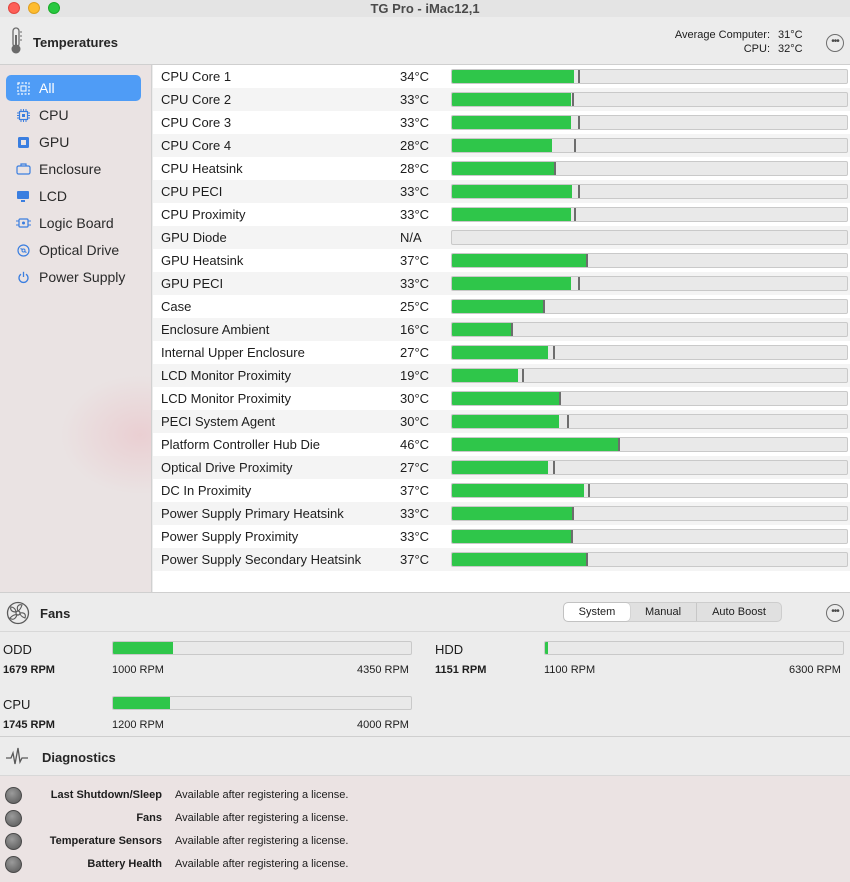 The width and height of the screenshot is (850, 882). I want to click on sensor-row: GPU Heatsink 37°C, so click(501, 260).